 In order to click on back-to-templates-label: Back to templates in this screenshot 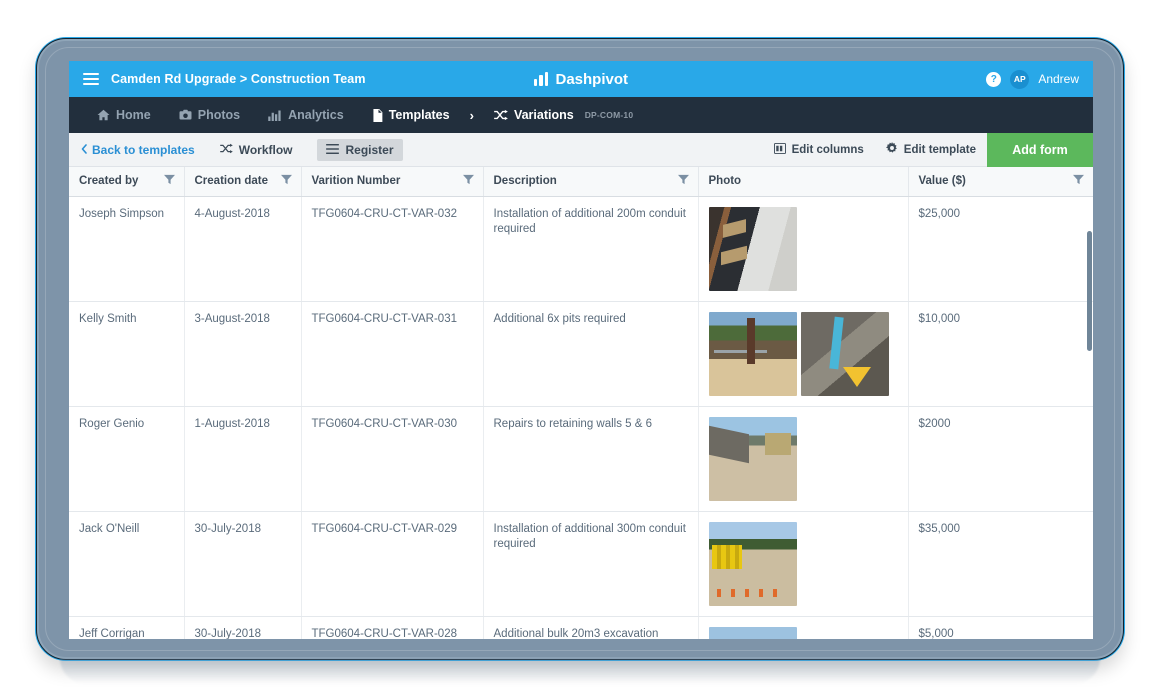, I will do `click(143, 149)`.